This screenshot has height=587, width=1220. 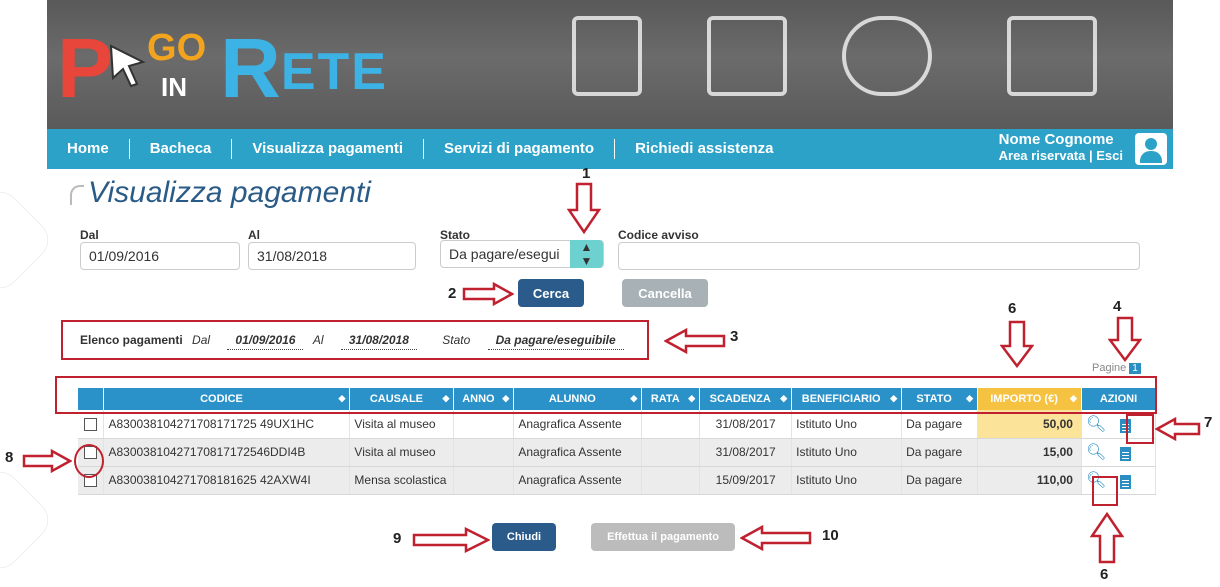 I want to click on nav-richiedi-assistenza: Richiedi assistenza, so click(x=704, y=149).